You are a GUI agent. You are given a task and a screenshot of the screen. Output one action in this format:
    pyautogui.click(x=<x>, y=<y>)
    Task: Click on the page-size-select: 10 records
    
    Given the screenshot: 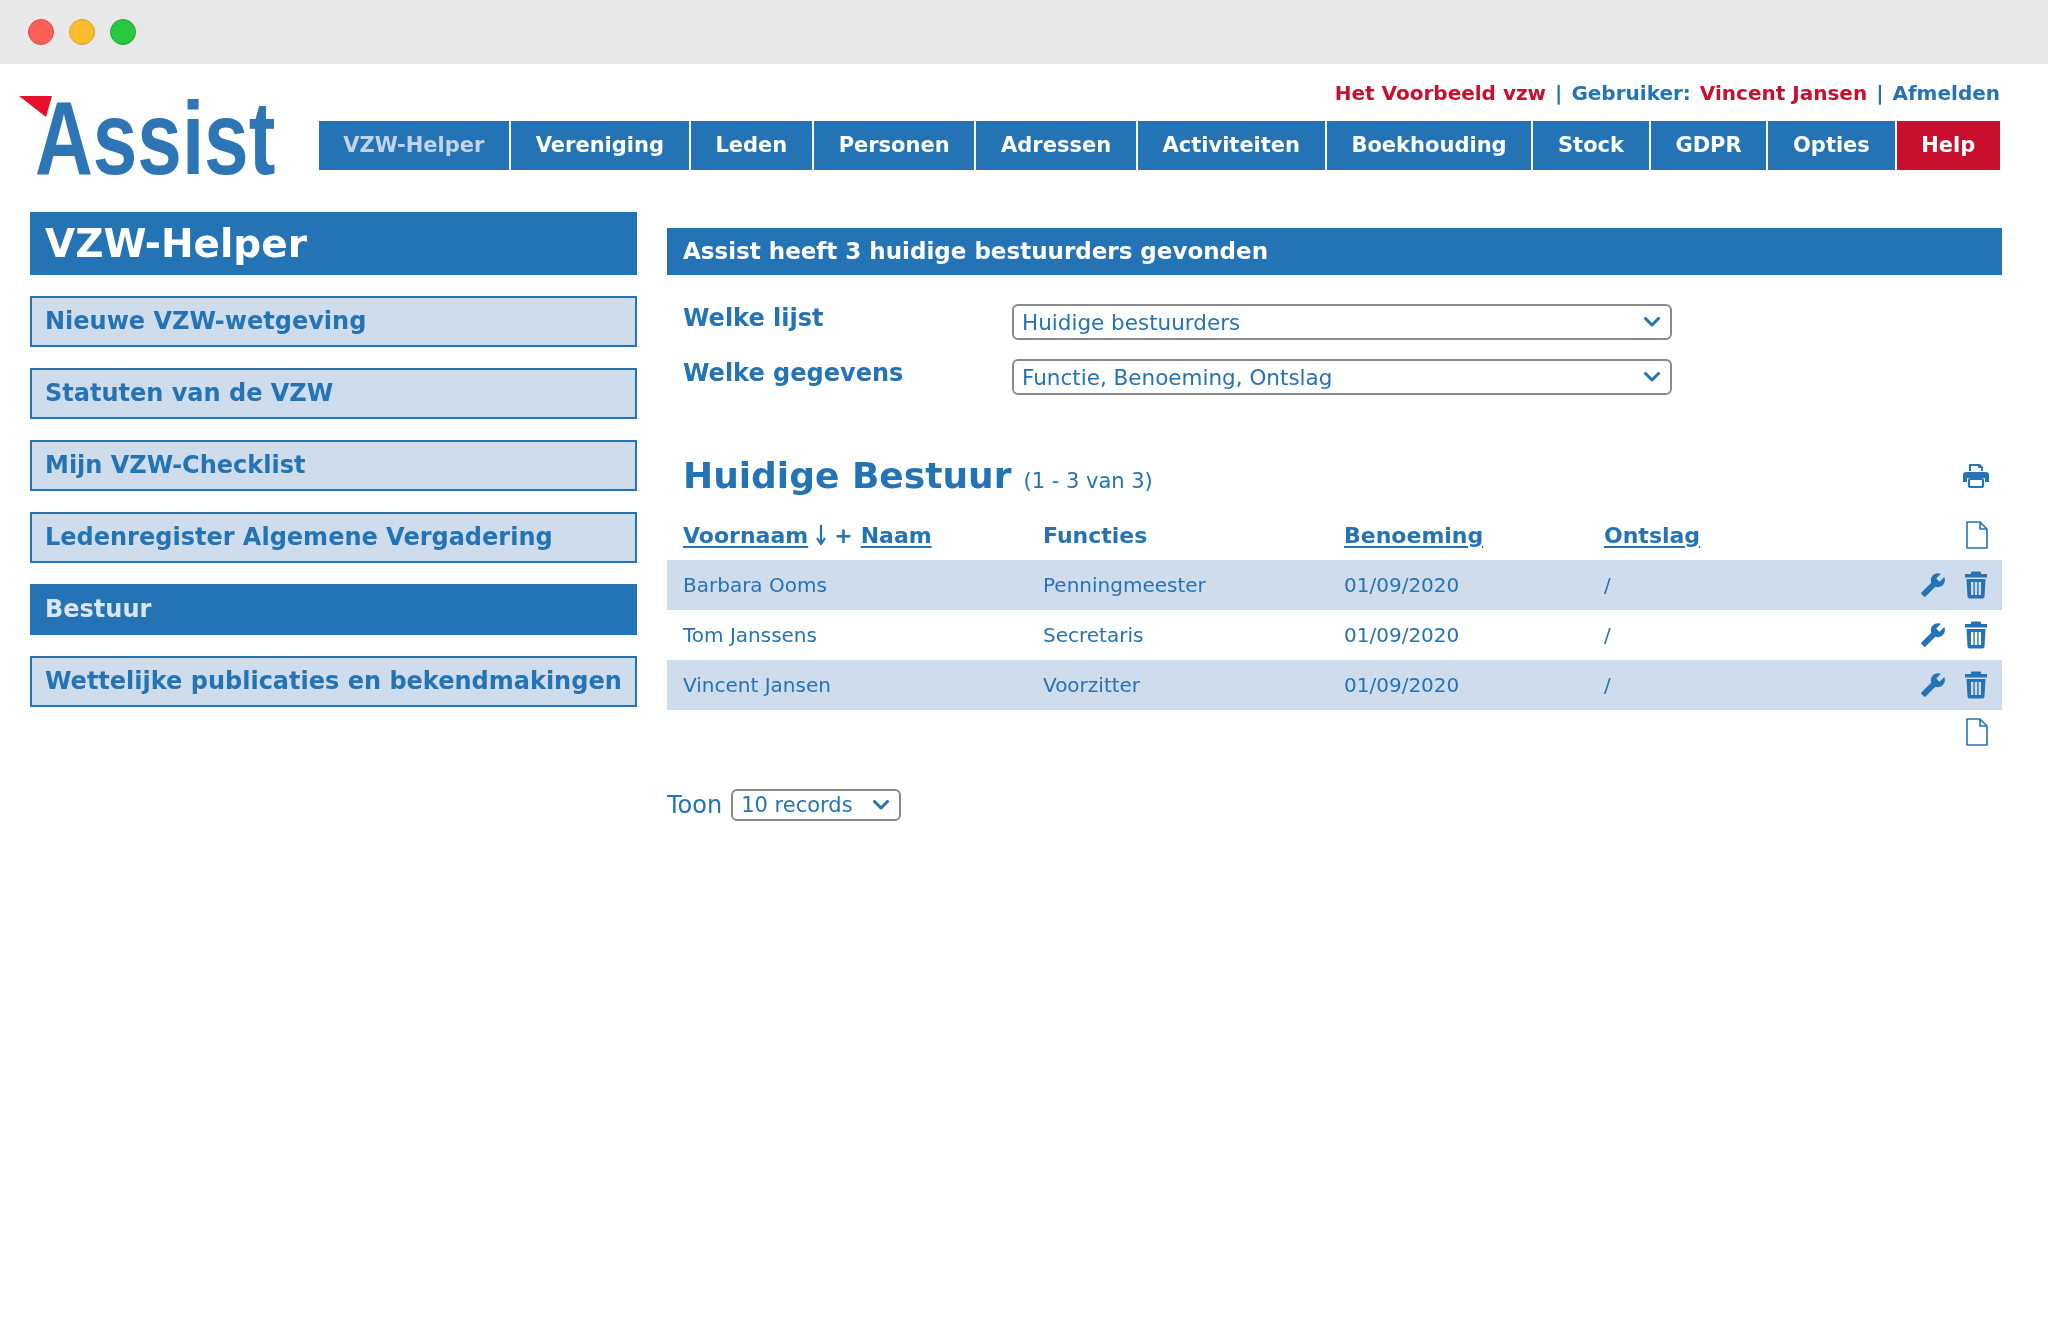 What is the action you would take?
    pyautogui.click(x=816, y=805)
    